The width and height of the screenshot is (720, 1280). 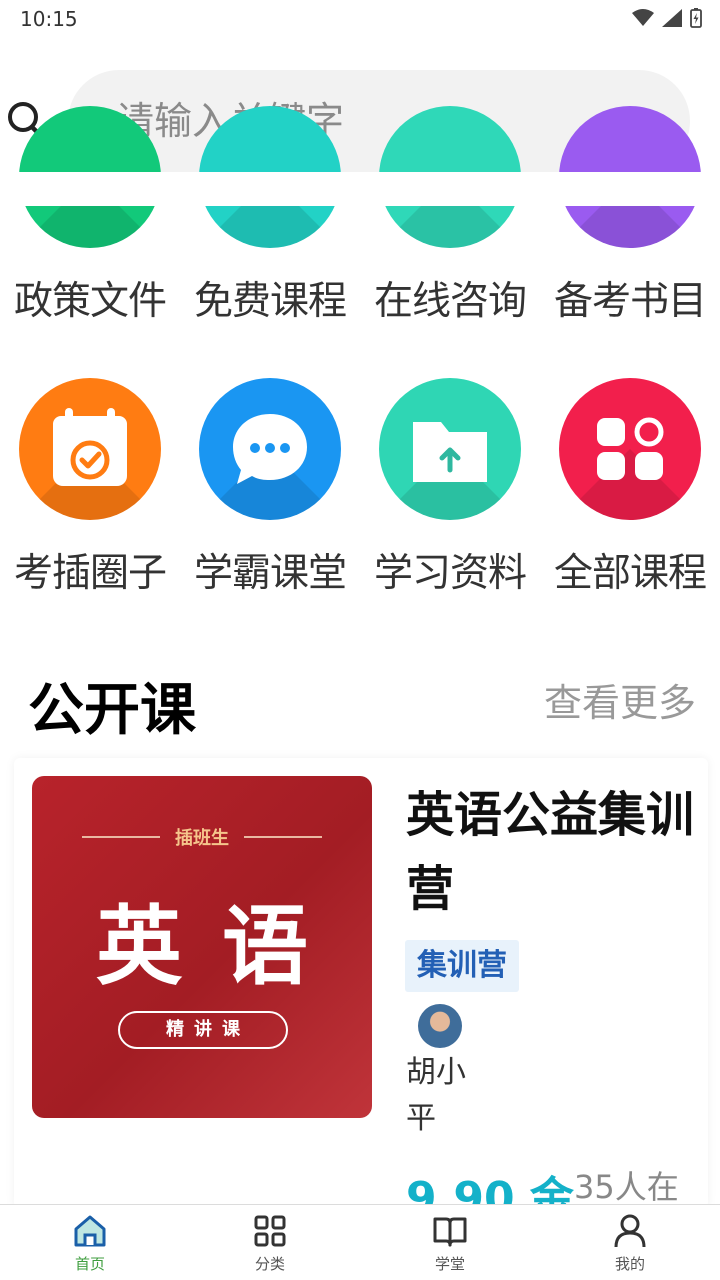 What do you see at coordinates (202, 838) in the screenshot?
I see `cover-subtitle: 插班生` at bounding box center [202, 838].